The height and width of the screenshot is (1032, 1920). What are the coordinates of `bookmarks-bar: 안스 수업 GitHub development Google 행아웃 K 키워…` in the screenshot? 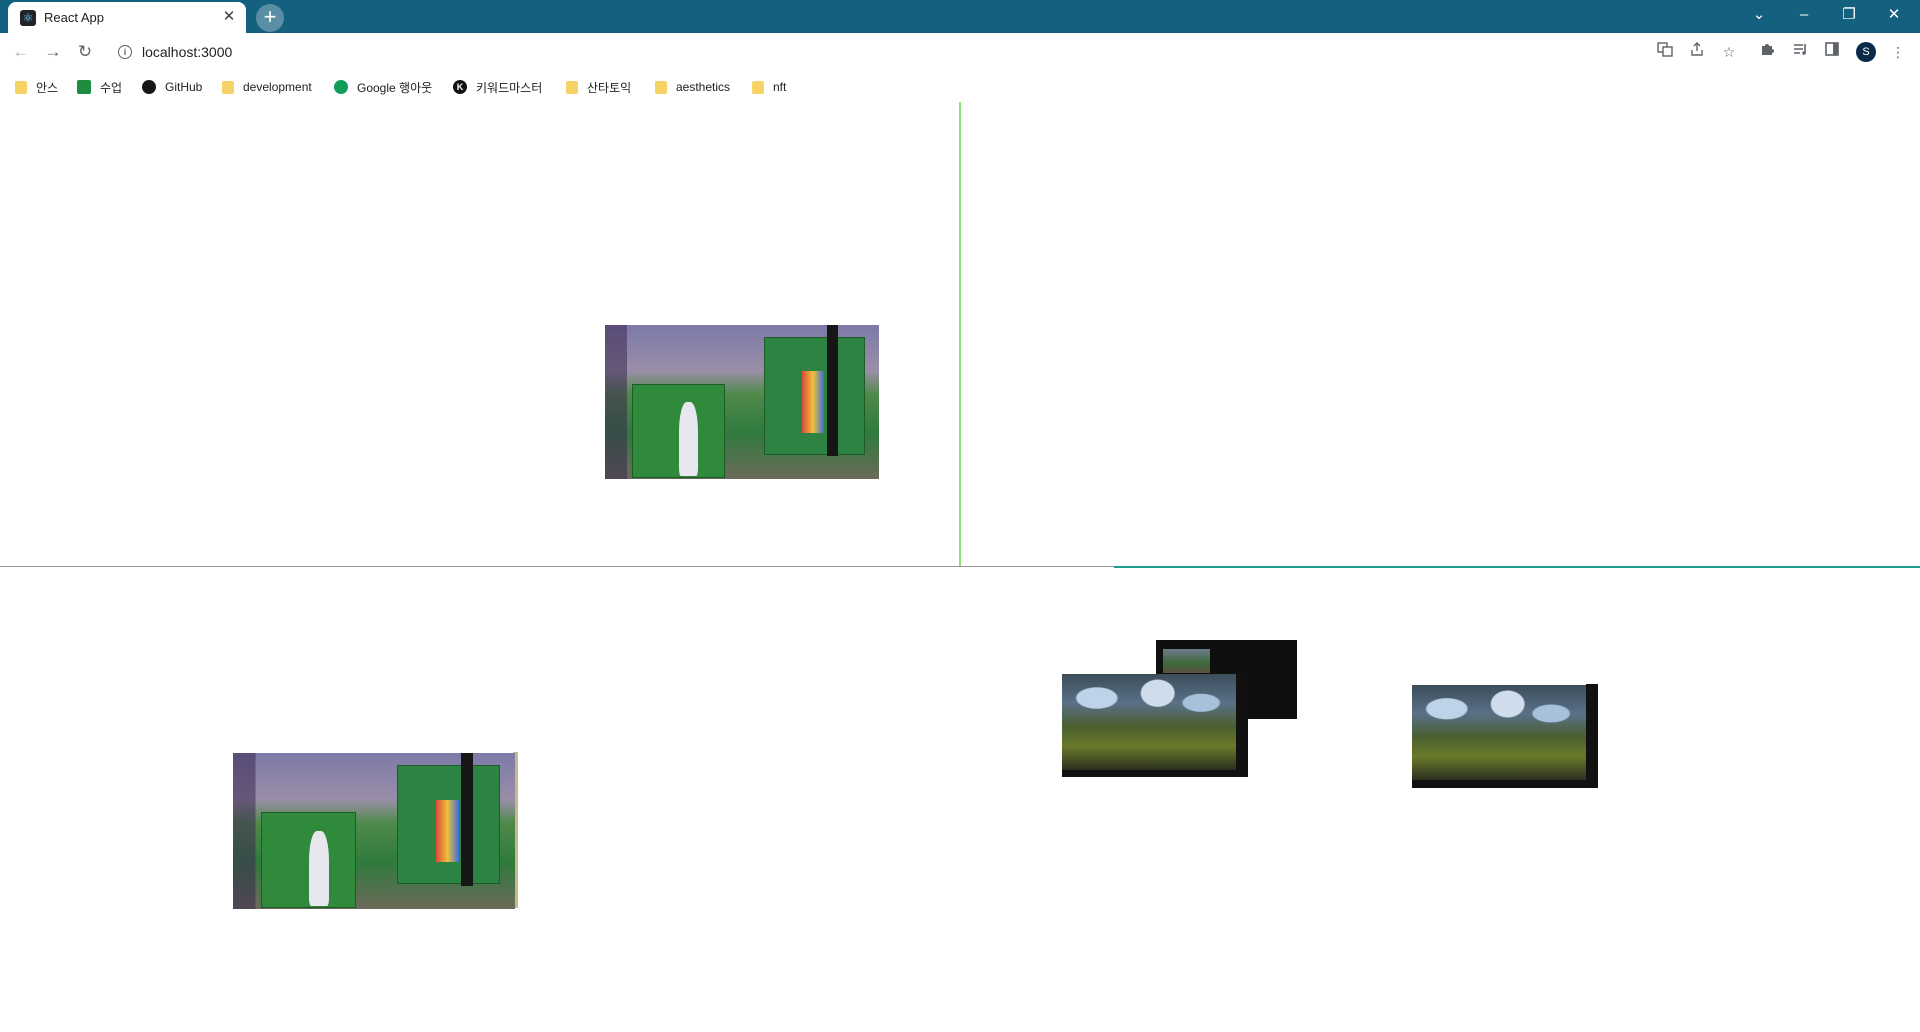 It's located at (960, 87).